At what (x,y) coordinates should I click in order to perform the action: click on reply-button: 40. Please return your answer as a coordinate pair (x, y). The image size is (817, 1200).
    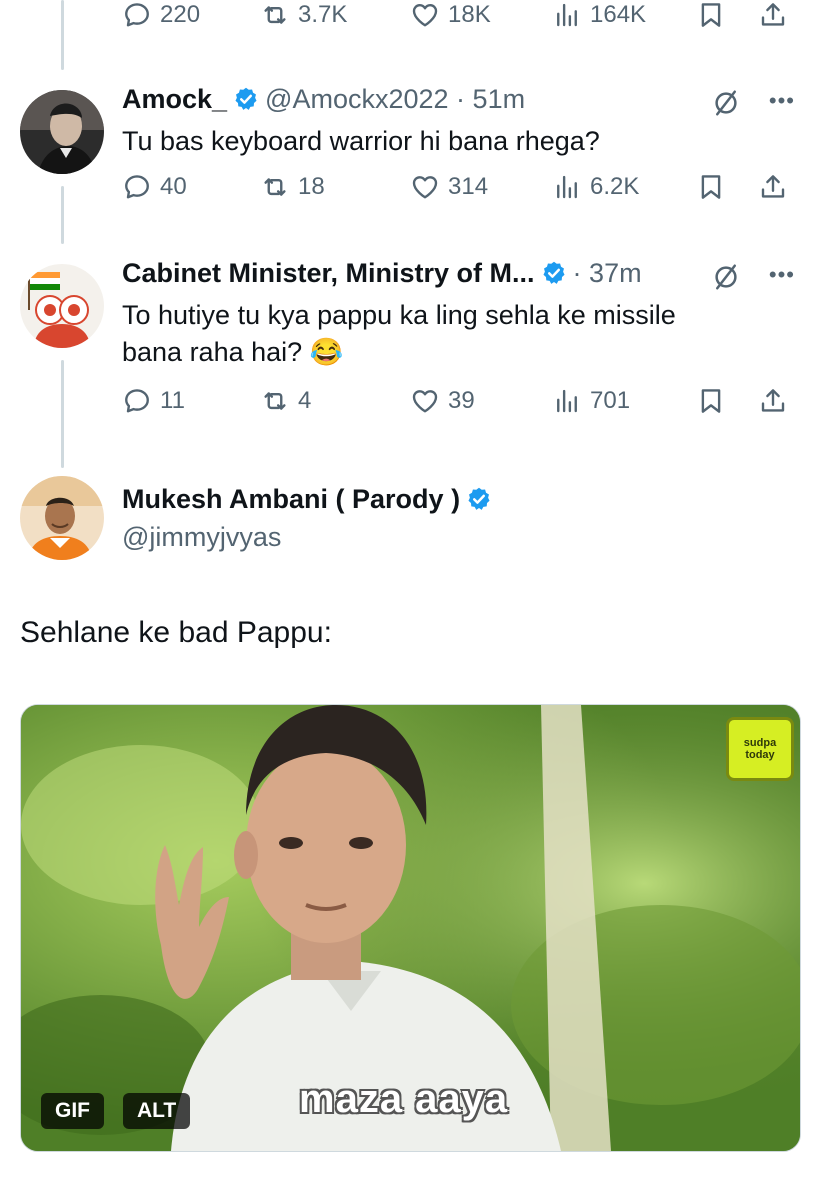
    Looking at the image, I should click on (154, 187).